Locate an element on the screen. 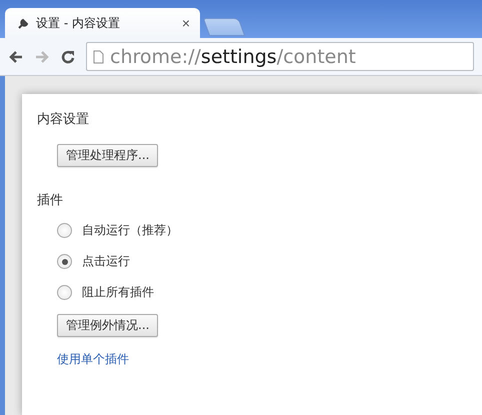  back-button is located at coordinates (16, 56).